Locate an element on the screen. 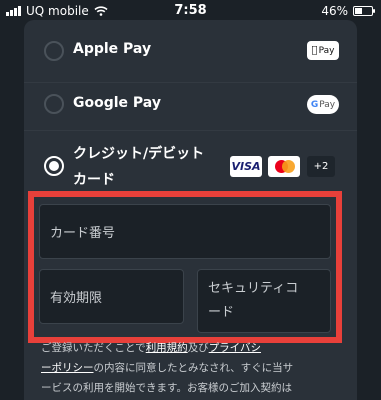  terms-link: 利用規約 is located at coordinates (167, 348).